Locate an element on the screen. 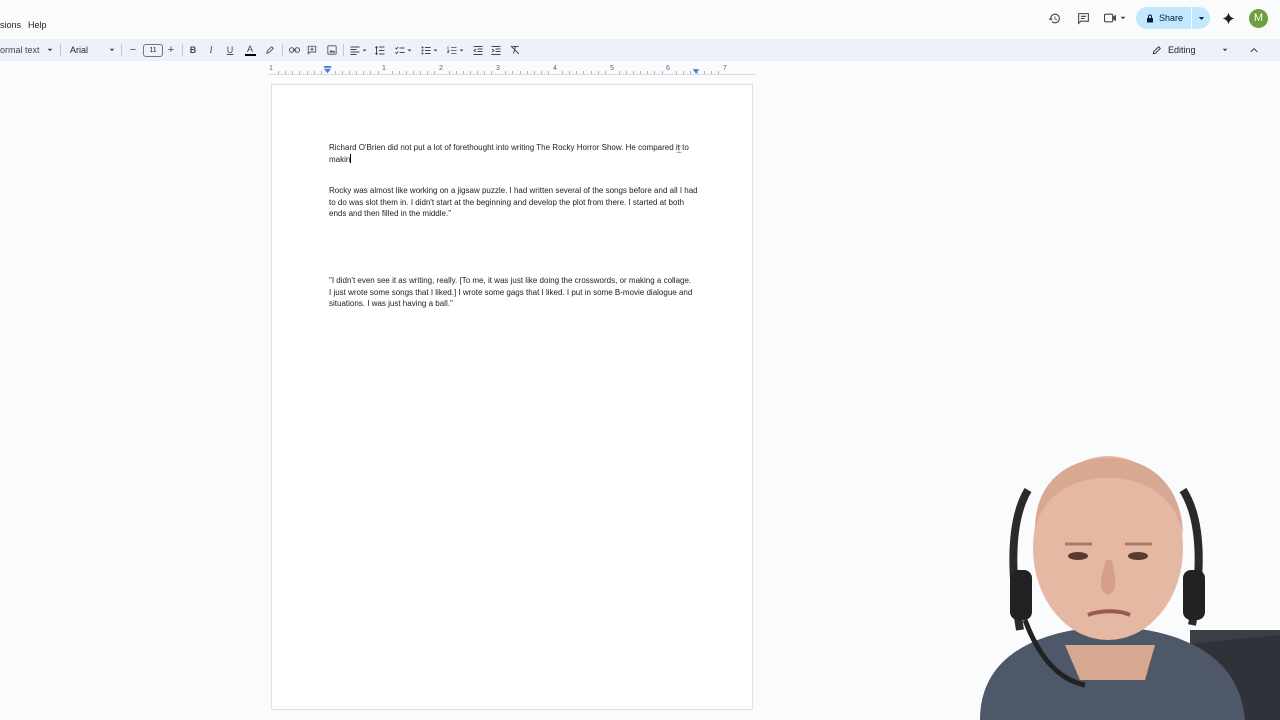 The height and width of the screenshot is (720, 1280). ruler-number: 1 is located at coordinates (271, 68).